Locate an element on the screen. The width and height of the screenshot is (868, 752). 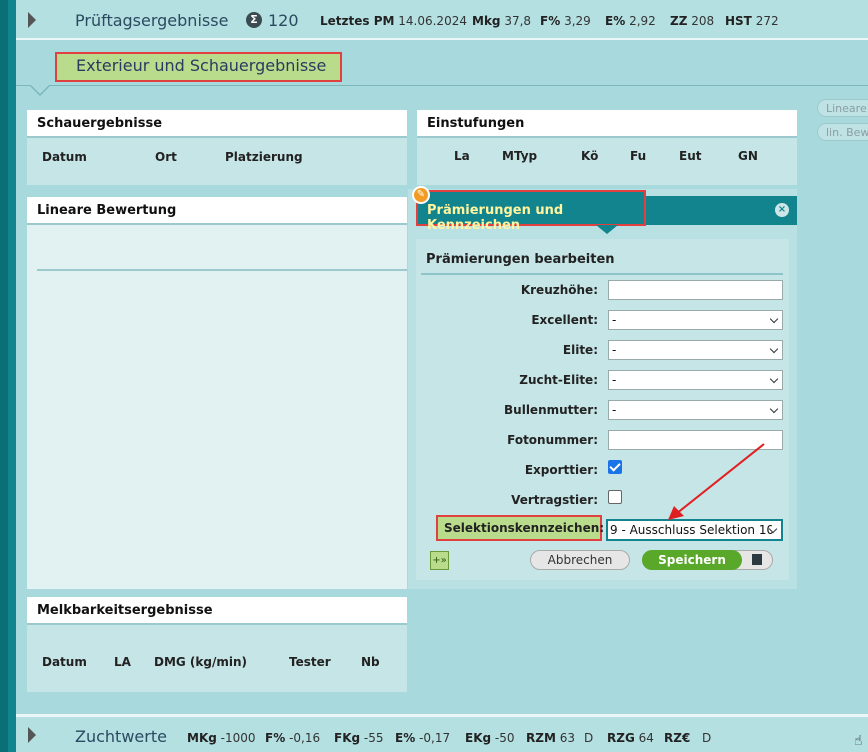
section-divider is located at coordinates (442, 85).